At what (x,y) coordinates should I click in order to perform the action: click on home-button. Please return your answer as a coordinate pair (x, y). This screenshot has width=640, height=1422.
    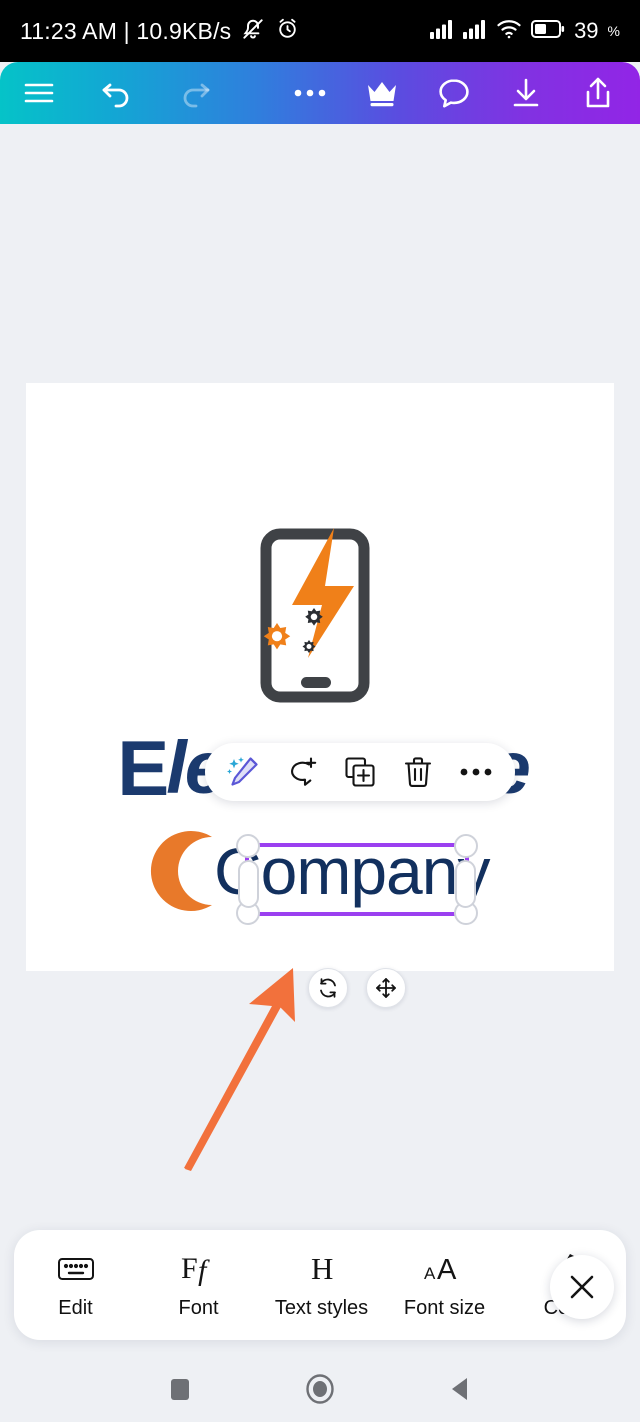
    Looking at the image, I should click on (320, 1389).